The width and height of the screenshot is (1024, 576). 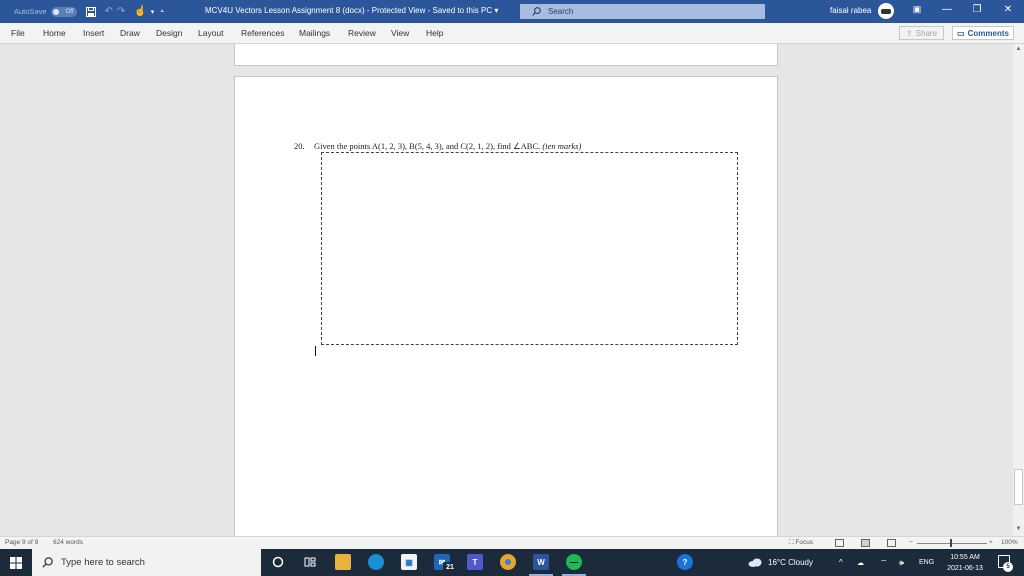 What do you see at coordinates (153, 12) in the screenshot?
I see `chevron-down-icon: ▾` at bounding box center [153, 12].